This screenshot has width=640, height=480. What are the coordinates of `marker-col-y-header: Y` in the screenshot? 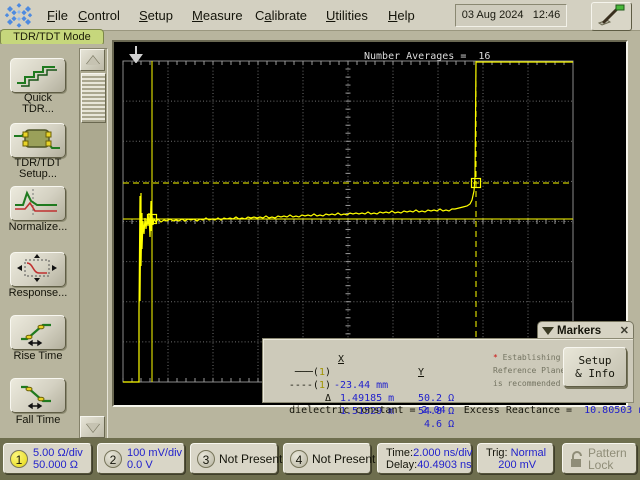 It's located at (421, 372).